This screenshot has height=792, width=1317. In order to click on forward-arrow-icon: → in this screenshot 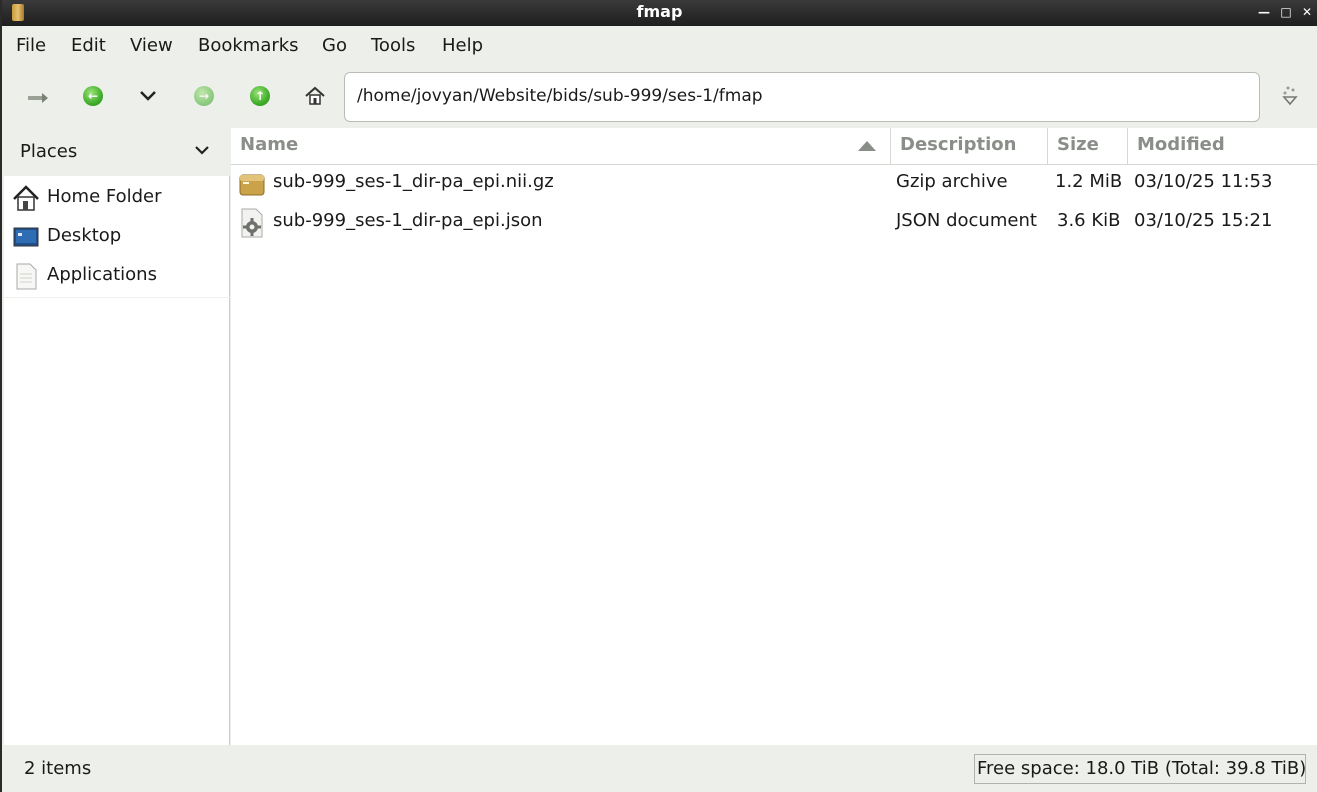, I will do `click(204, 96)`.